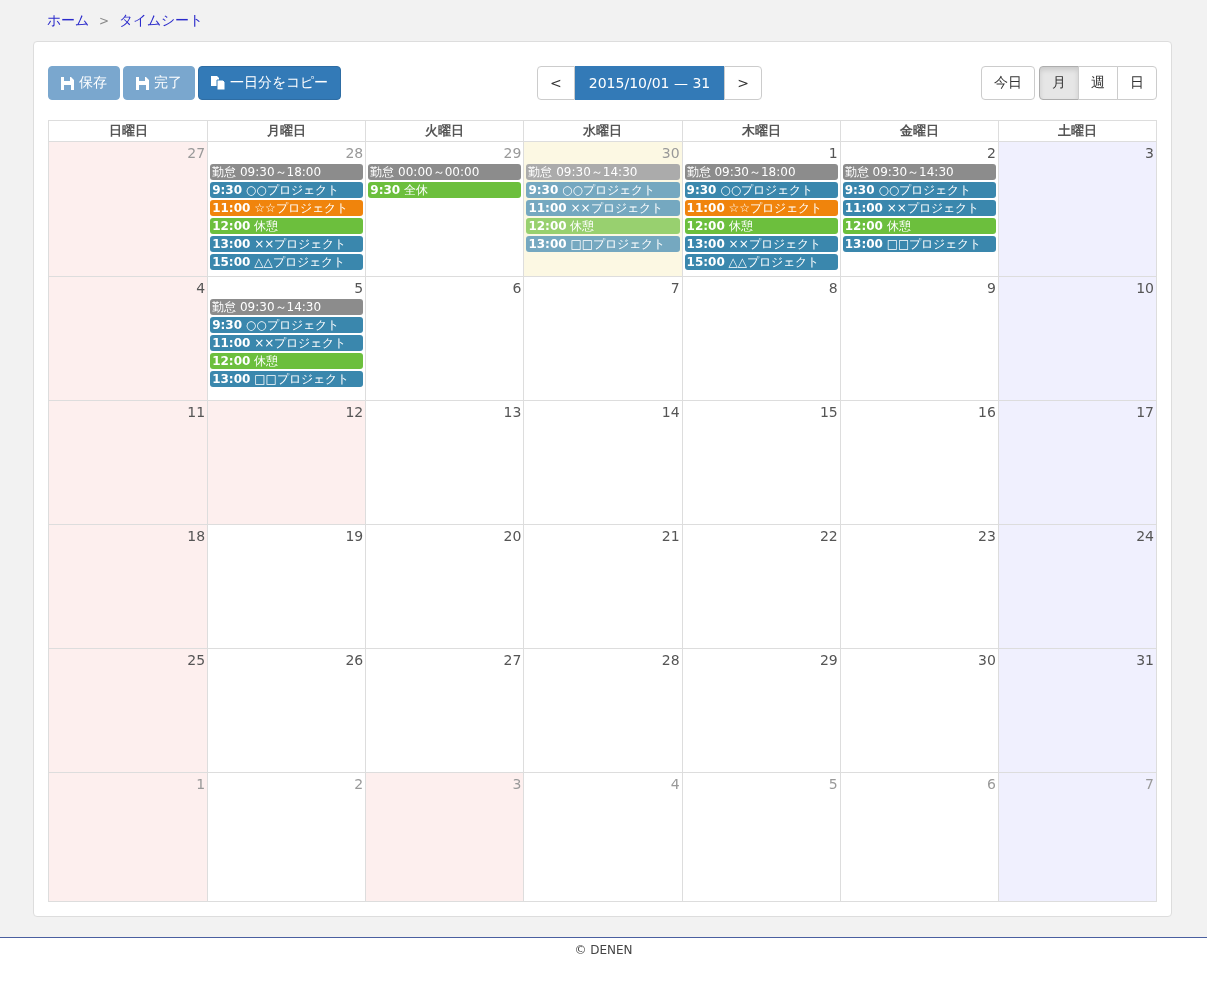 The height and width of the screenshot is (999, 1207). Describe the element at coordinates (128, 837) in the screenshot. I see `day-cell: 1` at that location.